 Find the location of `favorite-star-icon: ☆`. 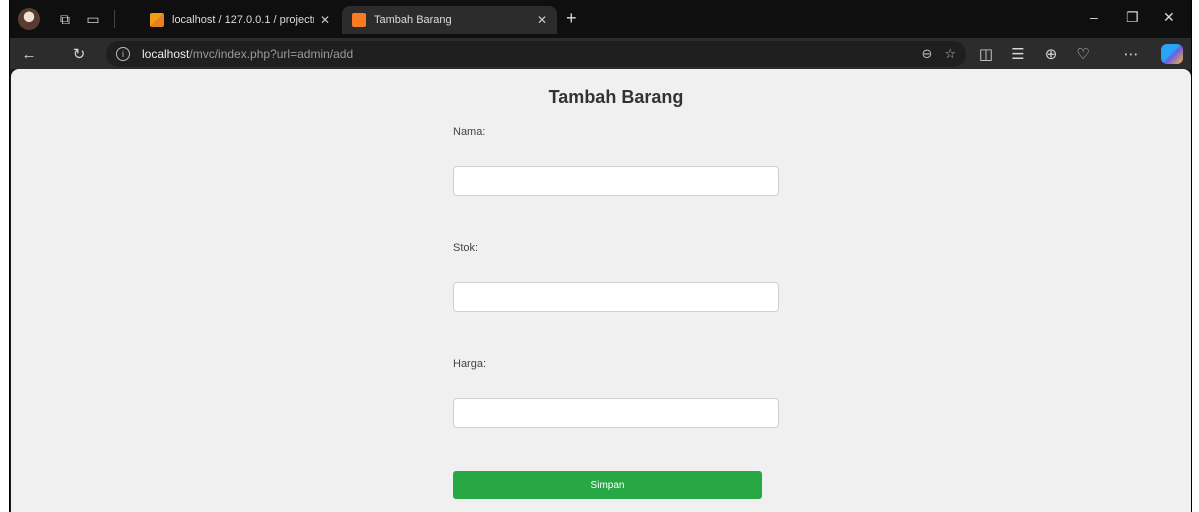

favorite-star-icon: ☆ is located at coordinates (950, 54).